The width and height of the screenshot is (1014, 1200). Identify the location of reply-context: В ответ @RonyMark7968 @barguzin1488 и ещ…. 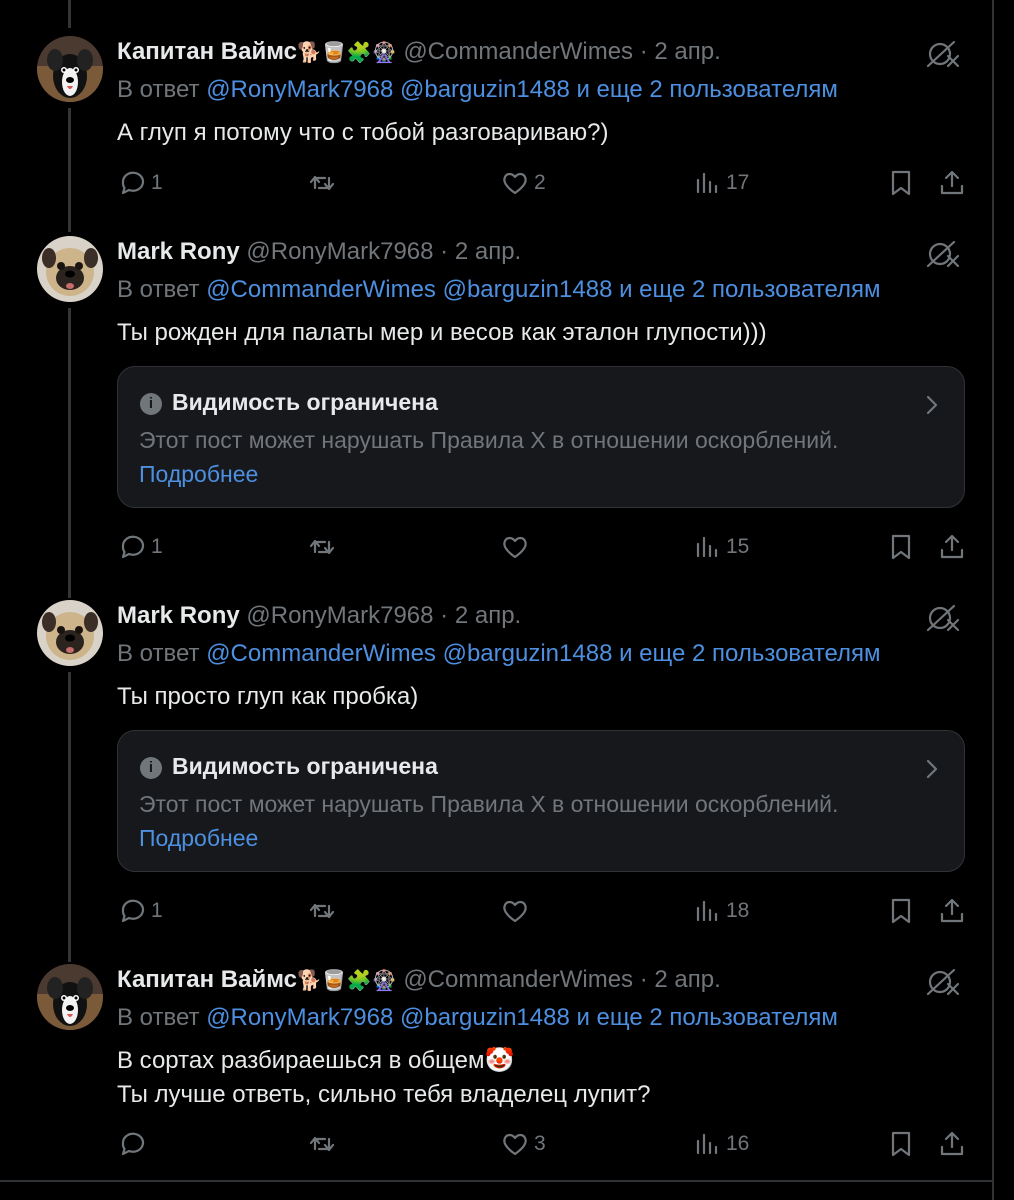
(477, 90).